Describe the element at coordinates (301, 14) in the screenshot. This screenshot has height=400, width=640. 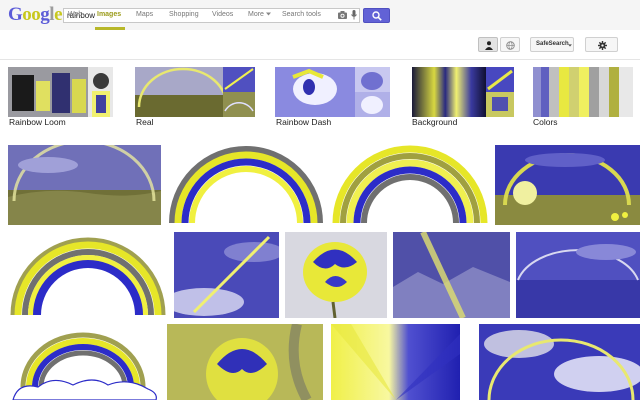
I see `nav-search-tools: Search tools` at that location.